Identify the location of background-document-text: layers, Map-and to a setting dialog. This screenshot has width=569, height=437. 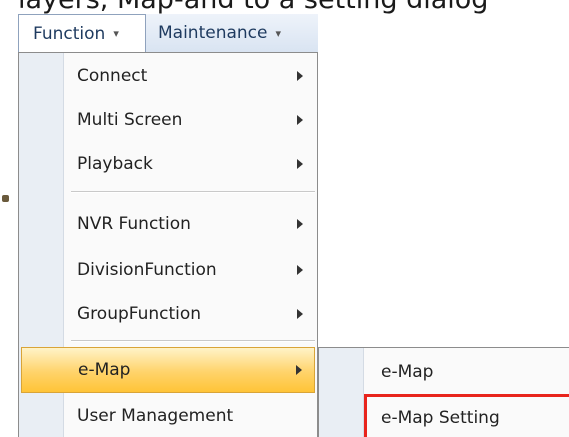
(253, 7).